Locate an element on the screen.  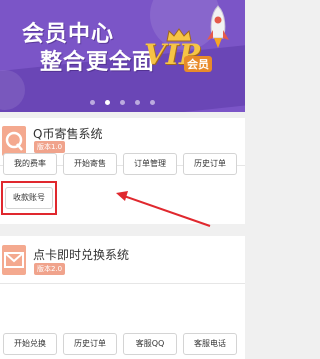
qb-system-name: Q币寄售系统 is located at coordinates (68, 134).